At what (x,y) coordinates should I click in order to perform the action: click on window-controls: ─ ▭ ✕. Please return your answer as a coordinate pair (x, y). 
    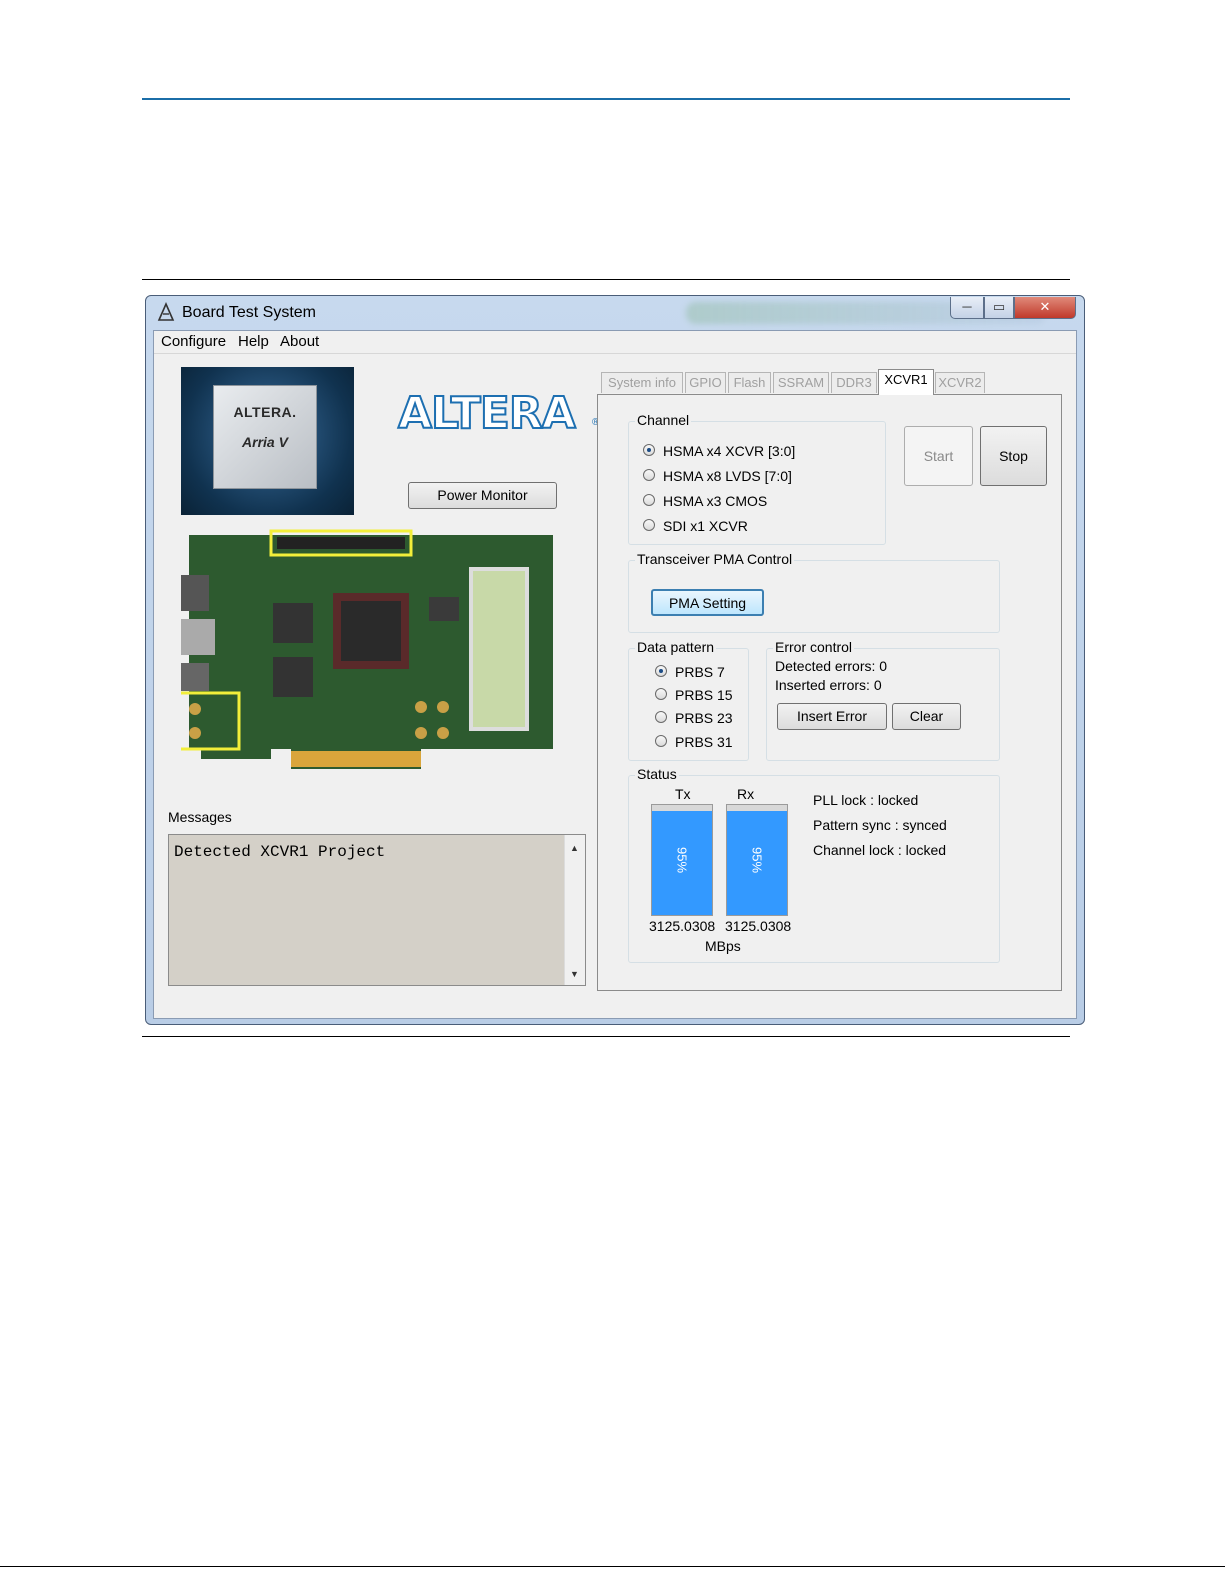
    Looking at the image, I should click on (1014, 308).